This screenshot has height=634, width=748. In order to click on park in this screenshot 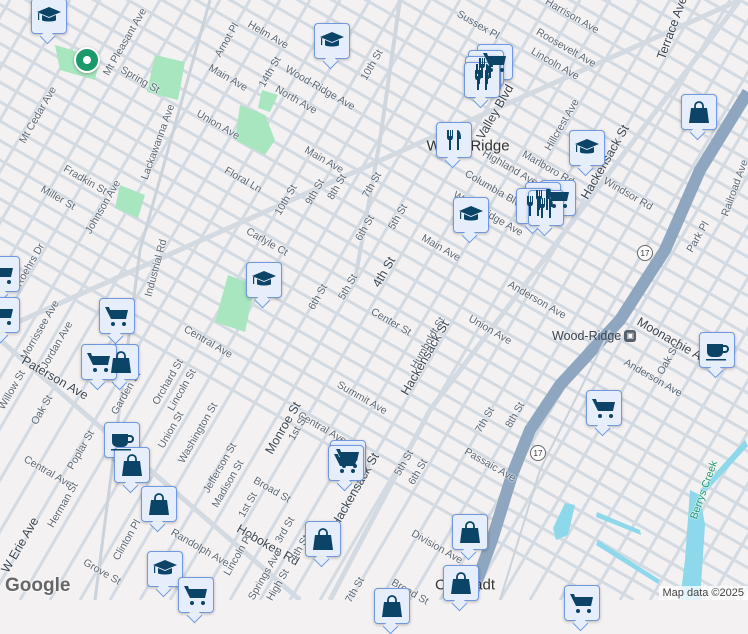, I will do `click(255, 130)`.